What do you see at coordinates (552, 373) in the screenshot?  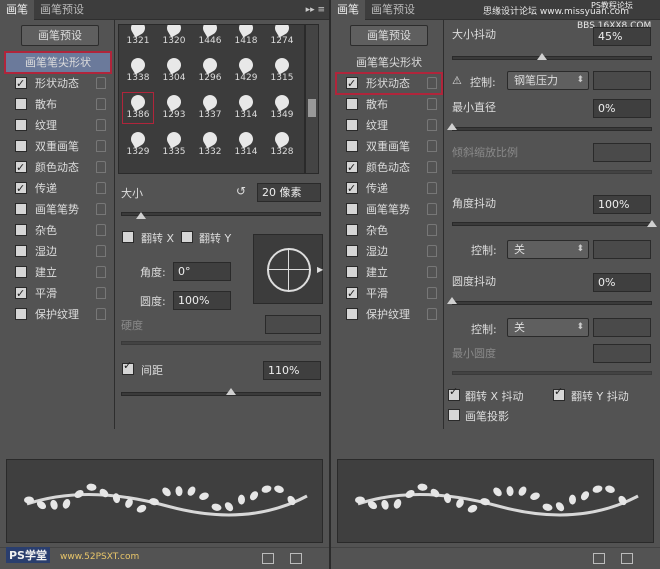 I see `min-roundness-slider` at bounding box center [552, 373].